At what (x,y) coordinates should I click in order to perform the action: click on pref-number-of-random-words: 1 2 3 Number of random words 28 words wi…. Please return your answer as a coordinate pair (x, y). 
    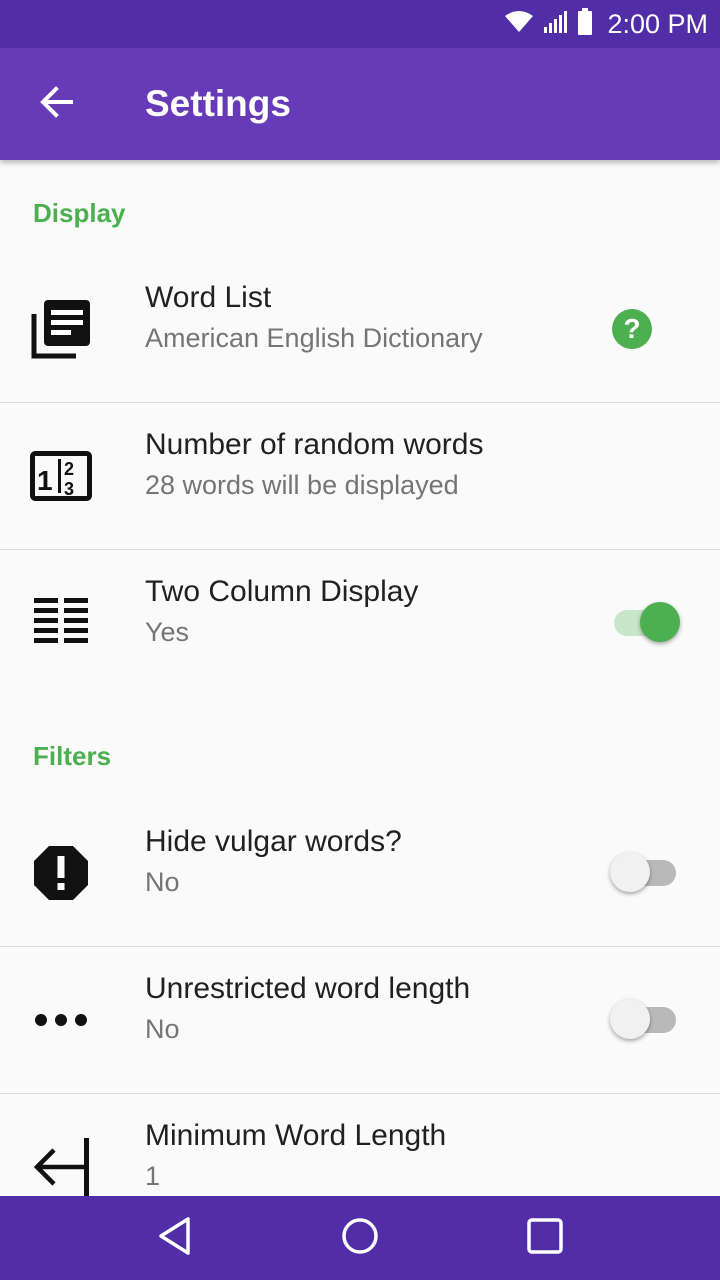
    Looking at the image, I should click on (360, 476).